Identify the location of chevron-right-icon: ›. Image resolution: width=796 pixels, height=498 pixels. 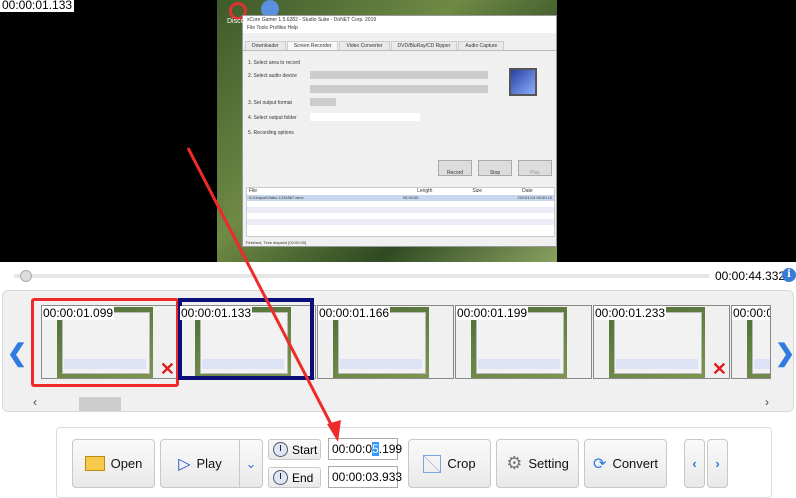
(717, 463).